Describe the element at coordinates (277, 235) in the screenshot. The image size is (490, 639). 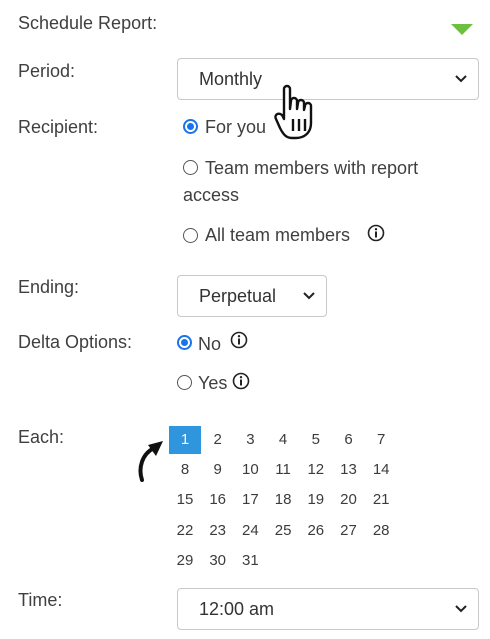
I see `recipient-option-all-team-label: All team members` at that location.